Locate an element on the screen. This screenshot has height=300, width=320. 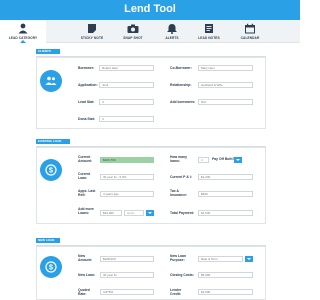
people-icon is located at coordinates (51, 80).